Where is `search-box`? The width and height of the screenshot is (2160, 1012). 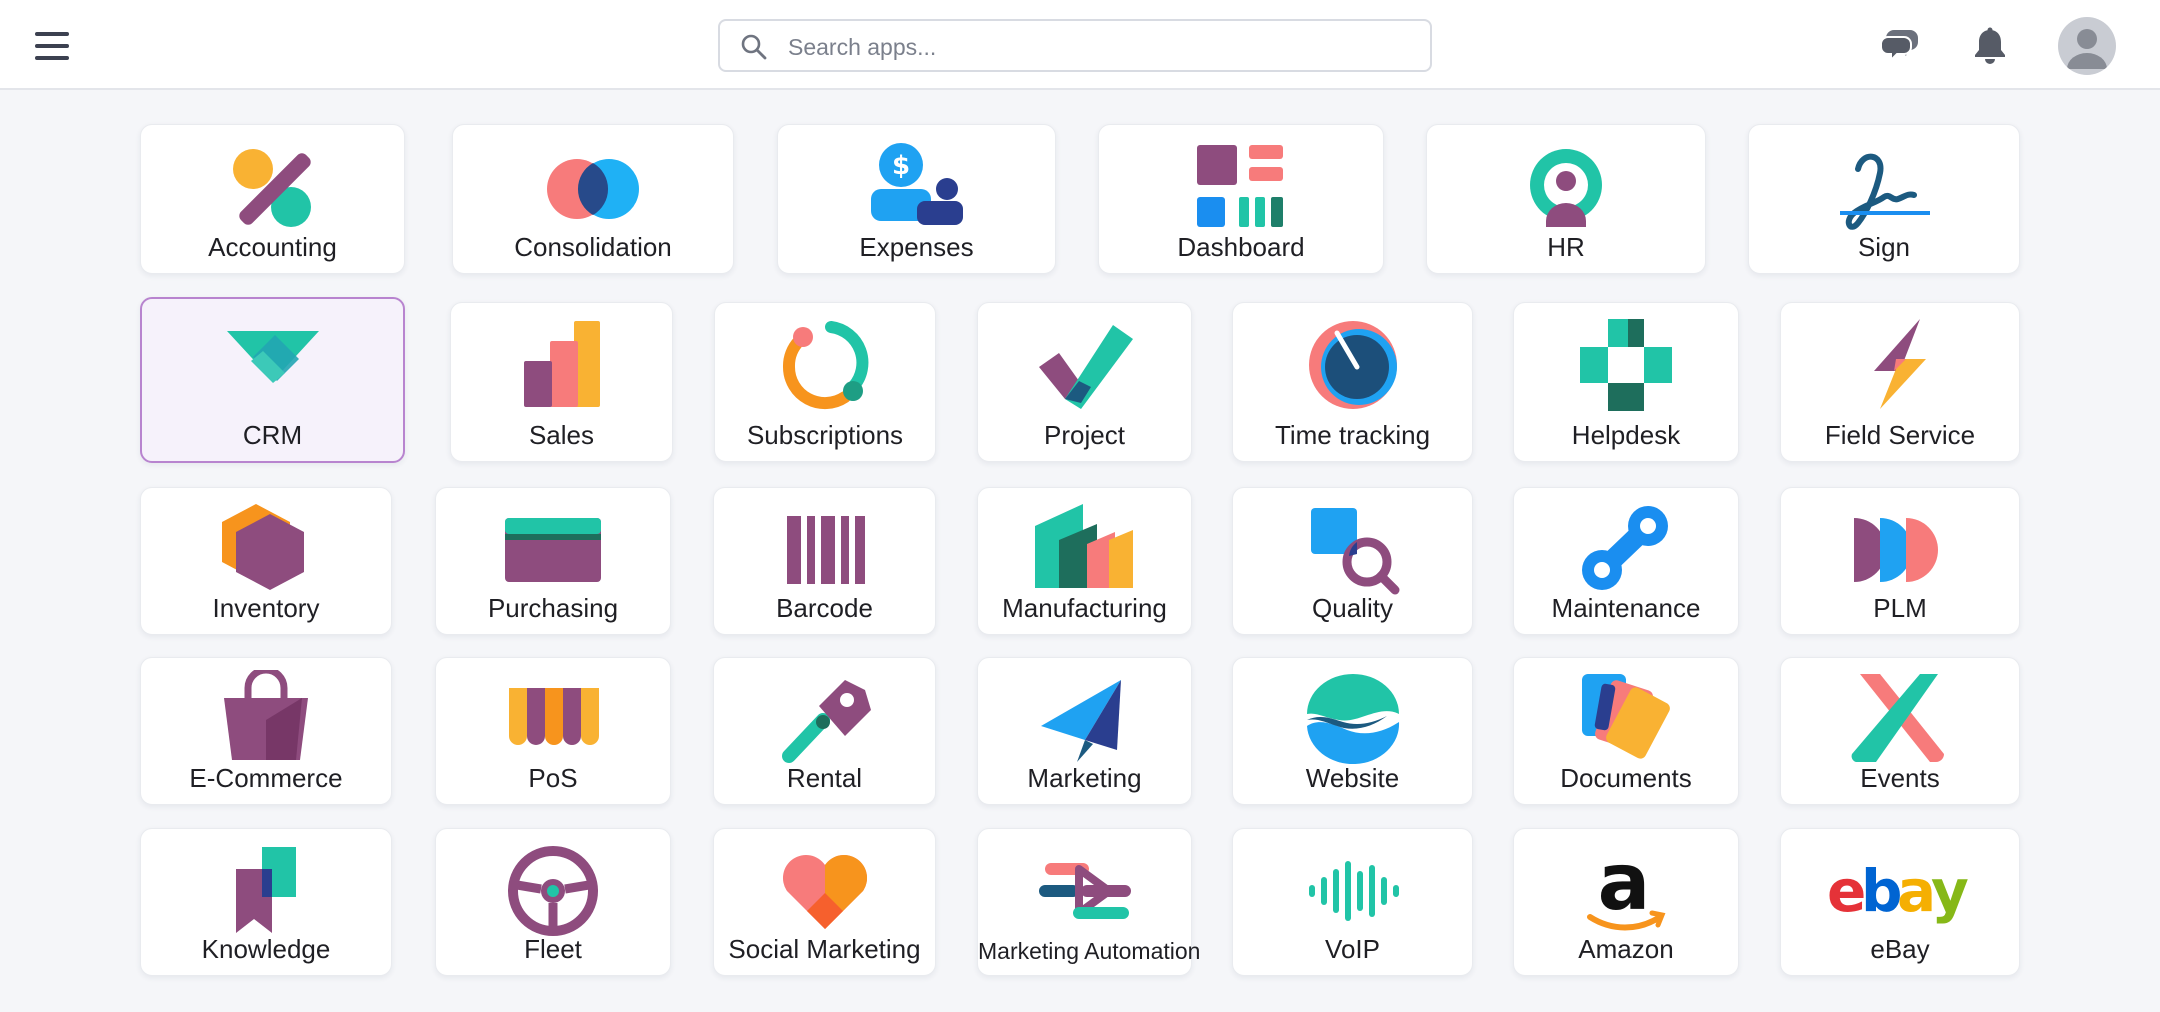
search-box is located at coordinates (1075, 45).